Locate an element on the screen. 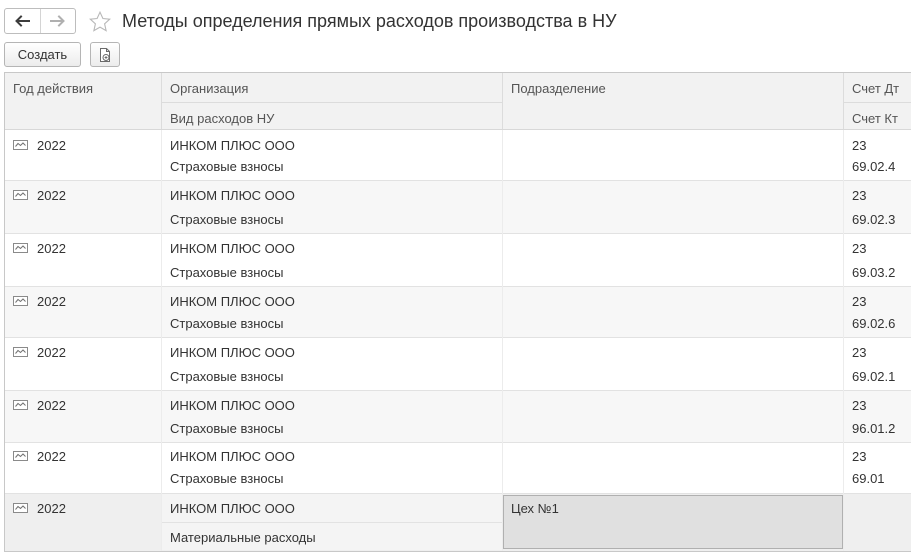 This screenshot has height=552, width=911. cell-account-kt: 69.02.4 is located at coordinates (874, 166).